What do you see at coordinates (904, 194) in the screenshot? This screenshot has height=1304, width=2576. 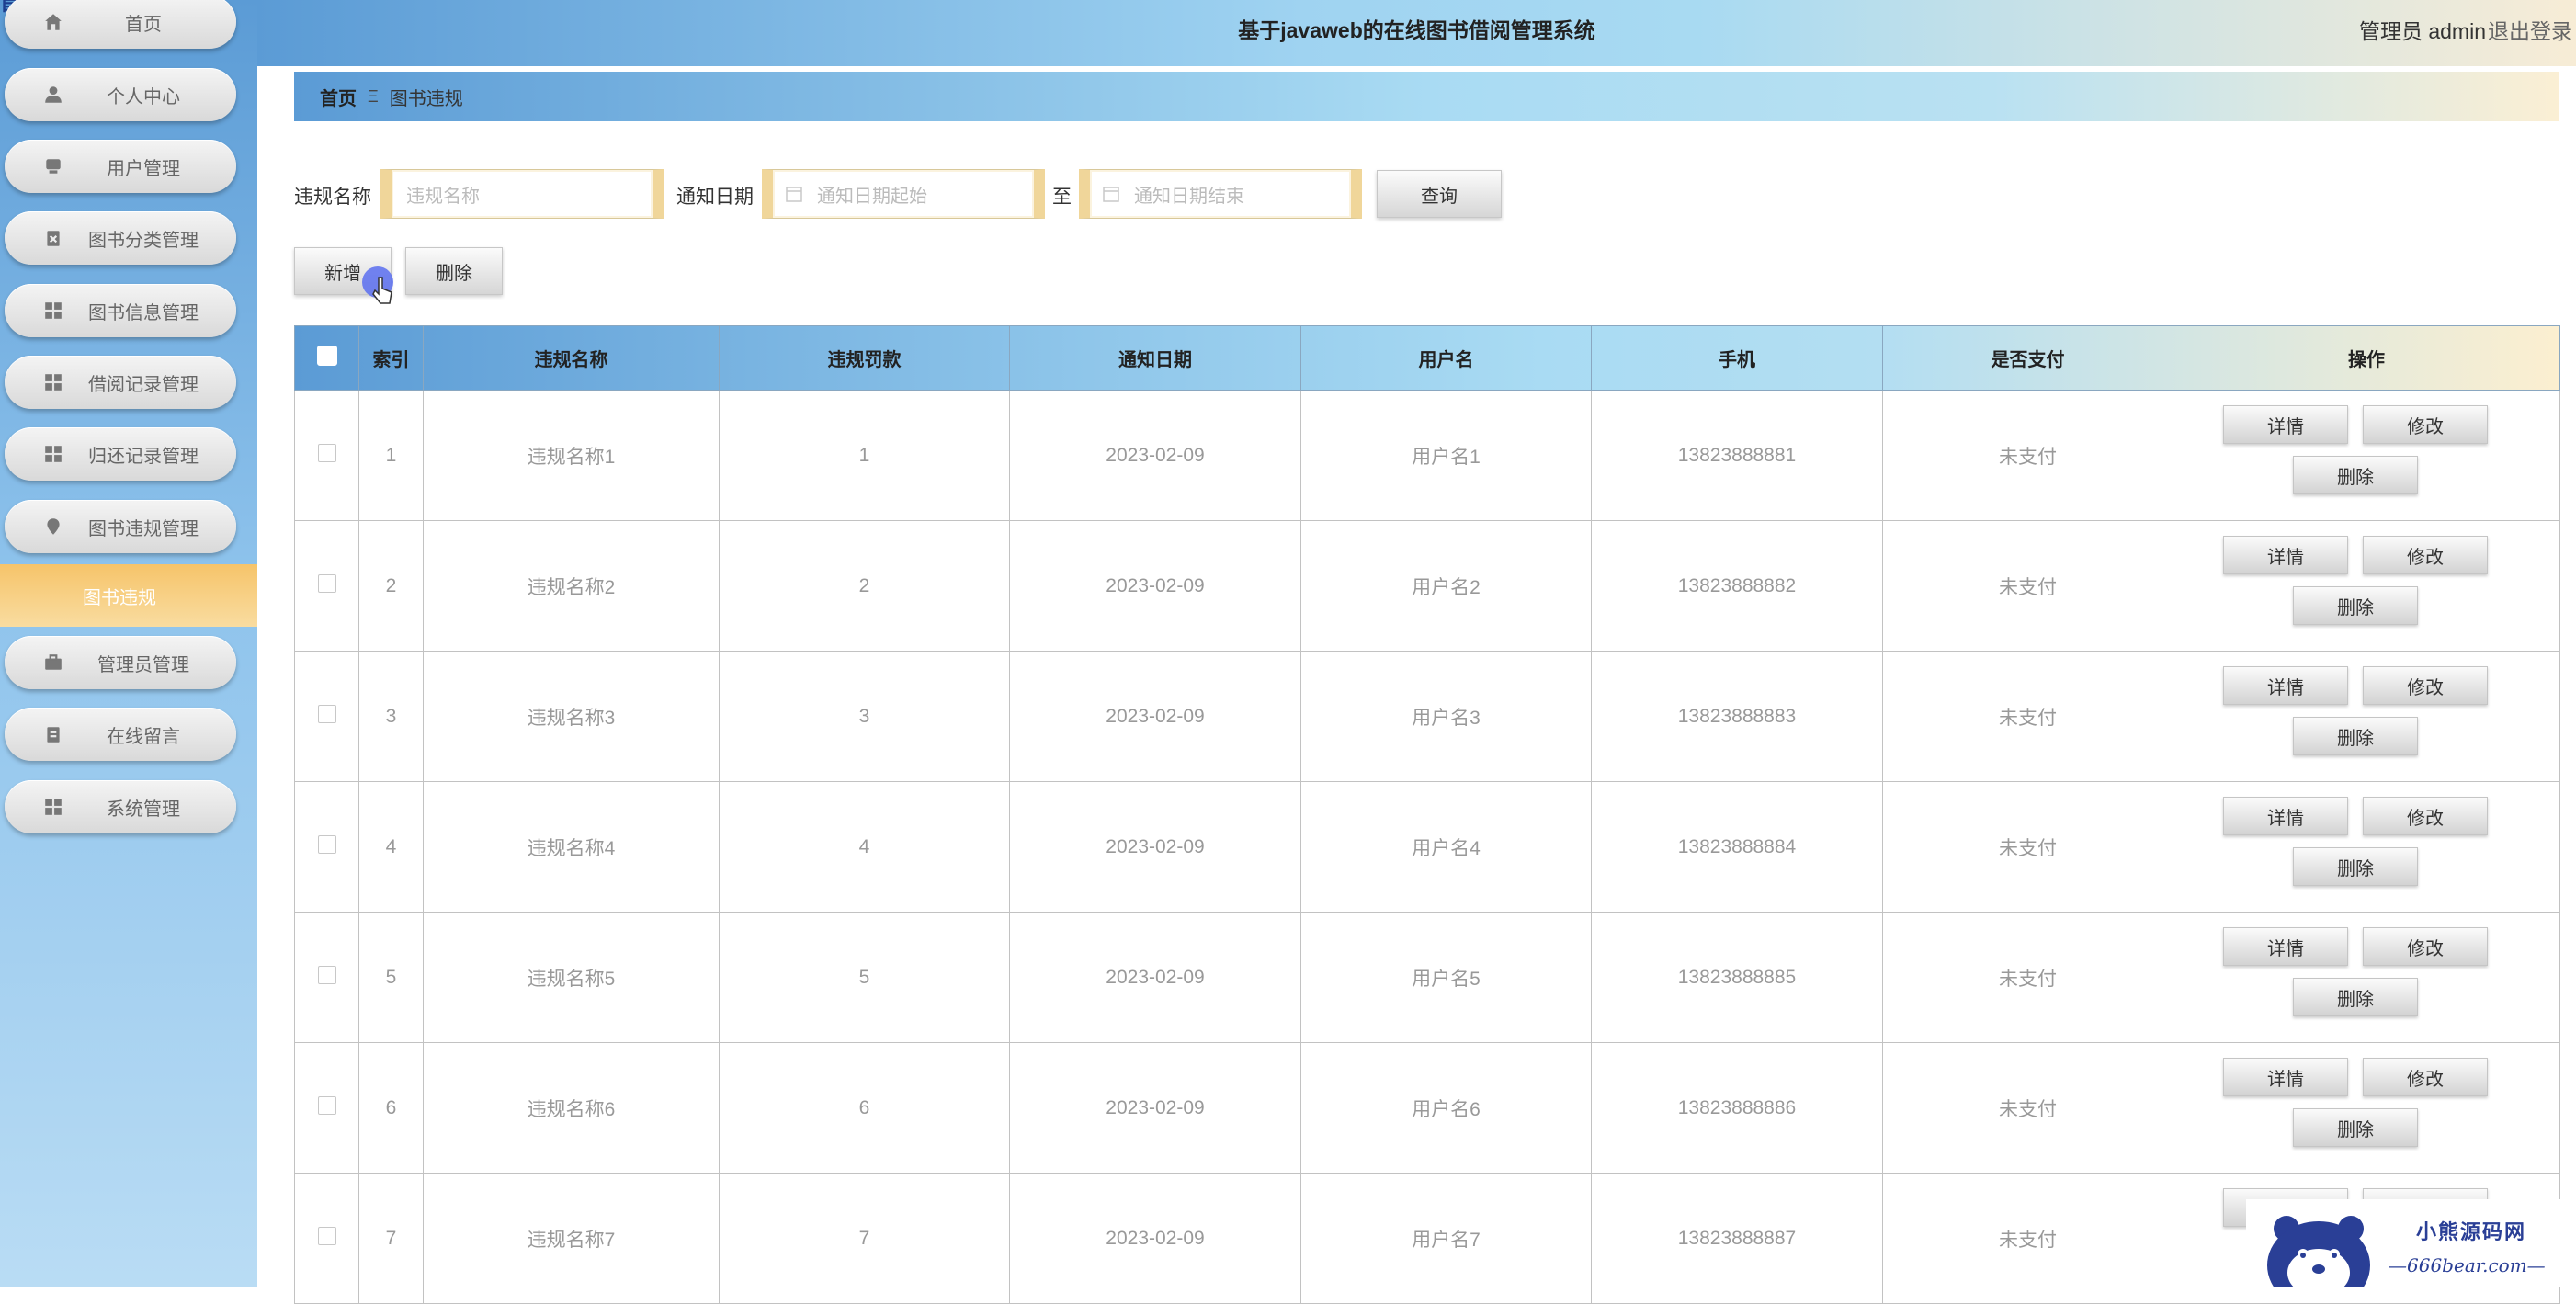 I see `notify-date-start-input: 通知日期起始` at bounding box center [904, 194].